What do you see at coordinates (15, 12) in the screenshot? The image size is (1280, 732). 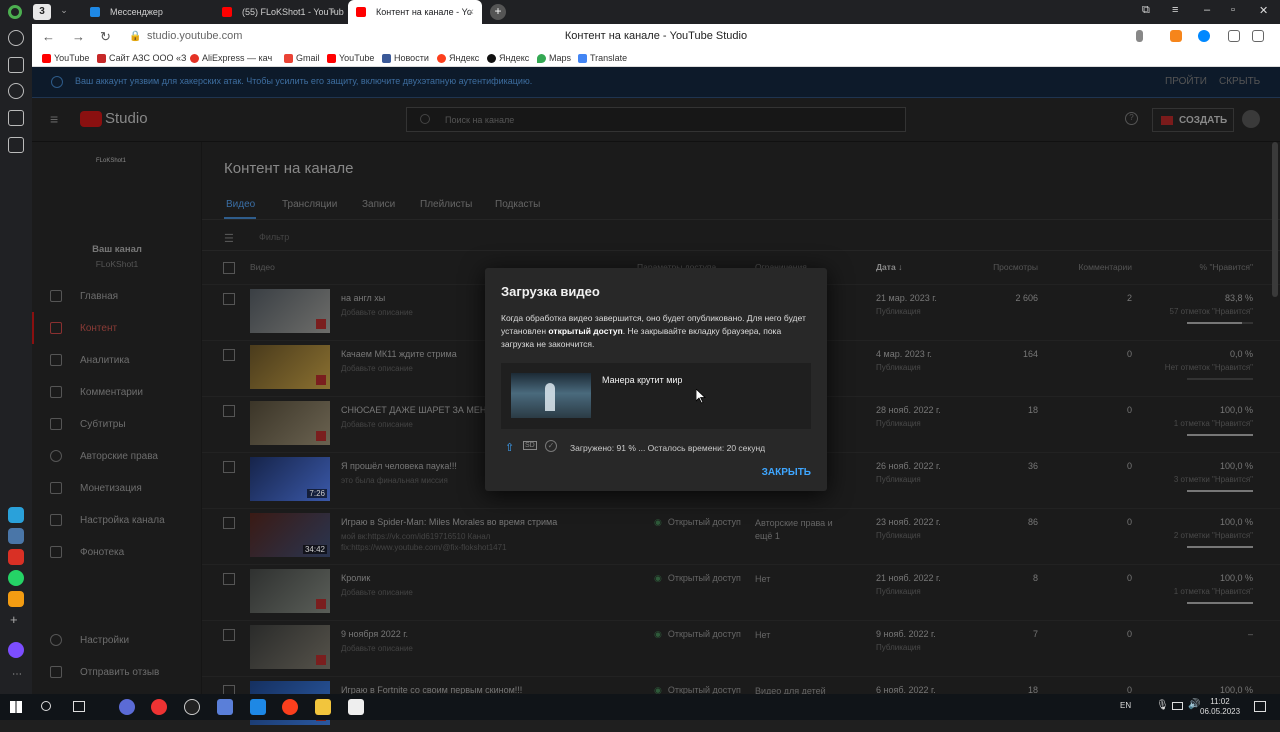 I see `opera-logo-icon` at bounding box center [15, 12].